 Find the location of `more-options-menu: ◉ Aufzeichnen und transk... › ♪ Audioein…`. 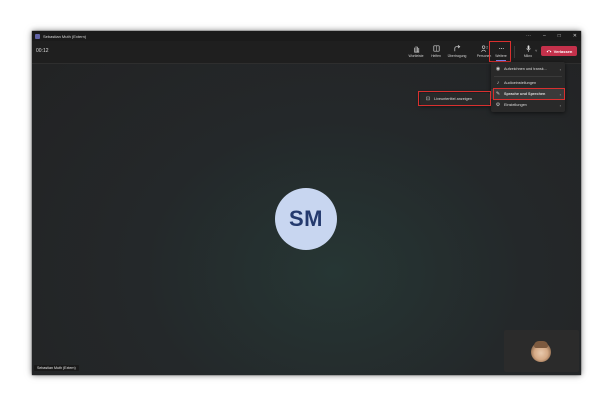

more-options-menu: ◉ Aufzeichnen und transk... › ♪ Audioein… is located at coordinates (528, 87).